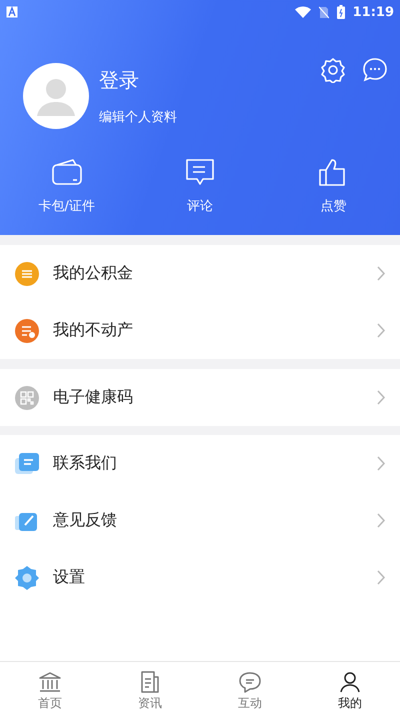 This screenshot has height=720, width=400. What do you see at coordinates (204, 117) in the screenshot?
I see `edit-profile-link: 编辑个人资料` at bounding box center [204, 117].